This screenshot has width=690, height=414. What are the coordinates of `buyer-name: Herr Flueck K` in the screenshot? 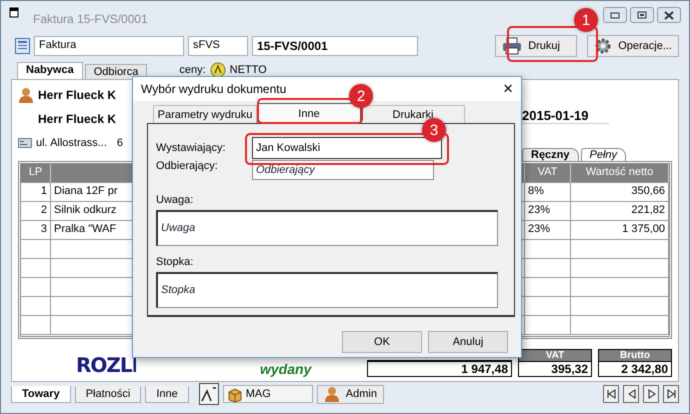 It's located at (77, 95).